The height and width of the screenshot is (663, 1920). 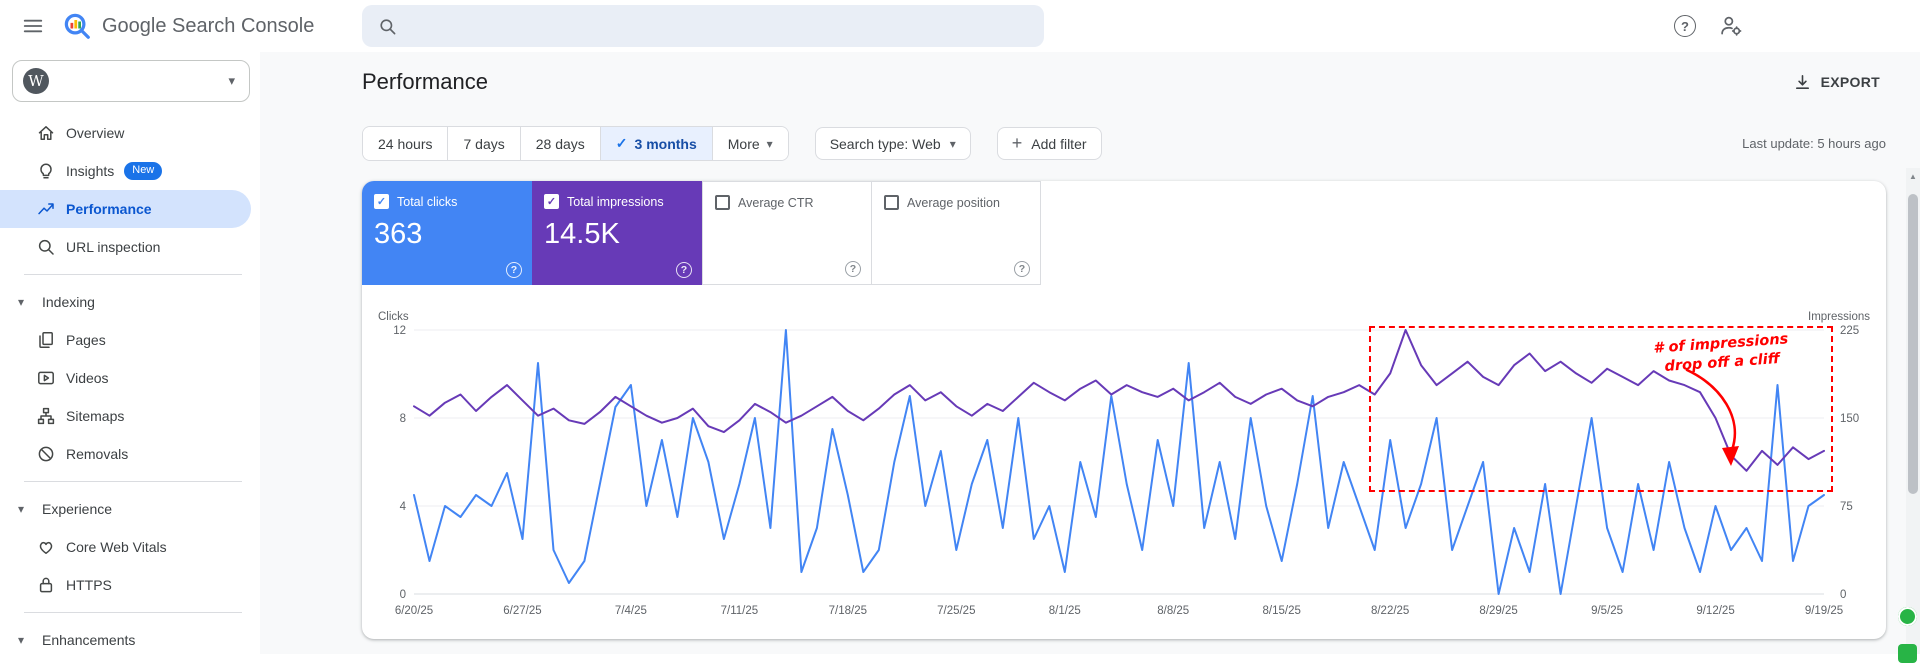 What do you see at coordinates (956, 611) in the screenshot?
I see `svg-text: 7/25/25` at bounding box center [956, 611].